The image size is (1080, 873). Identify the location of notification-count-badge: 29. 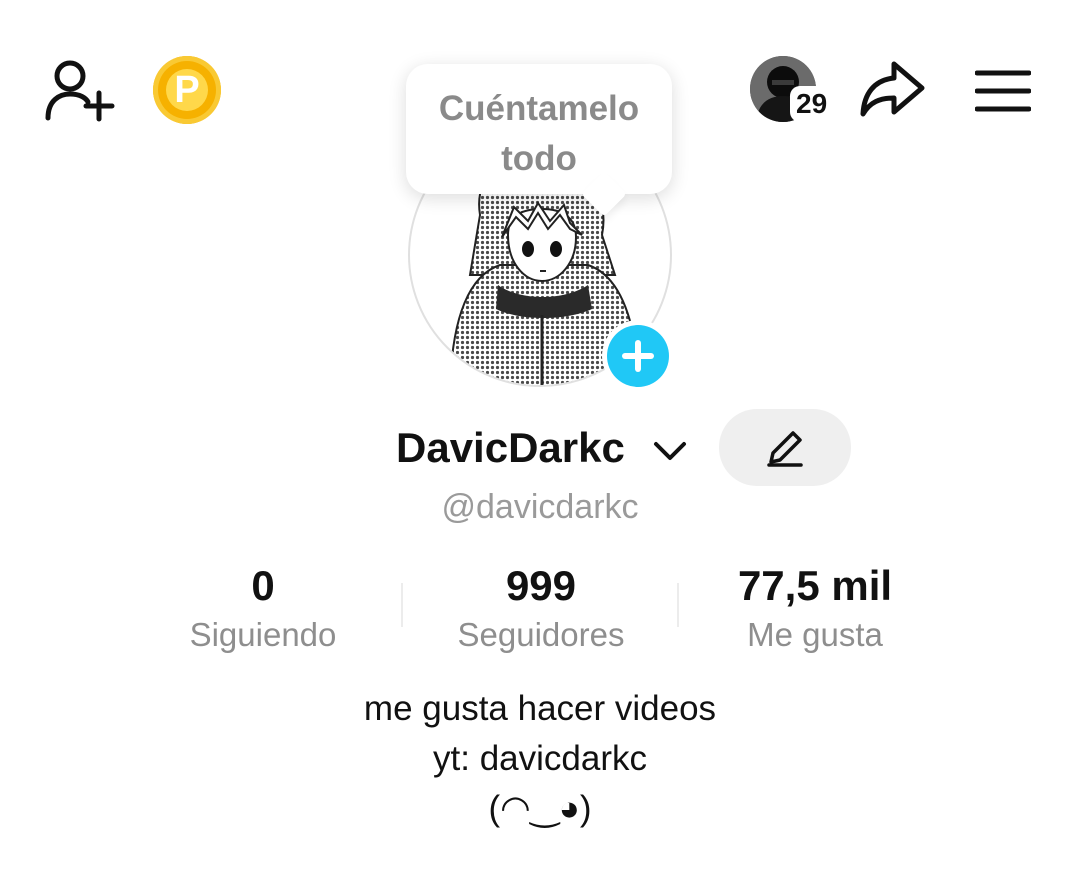
(812, 104).